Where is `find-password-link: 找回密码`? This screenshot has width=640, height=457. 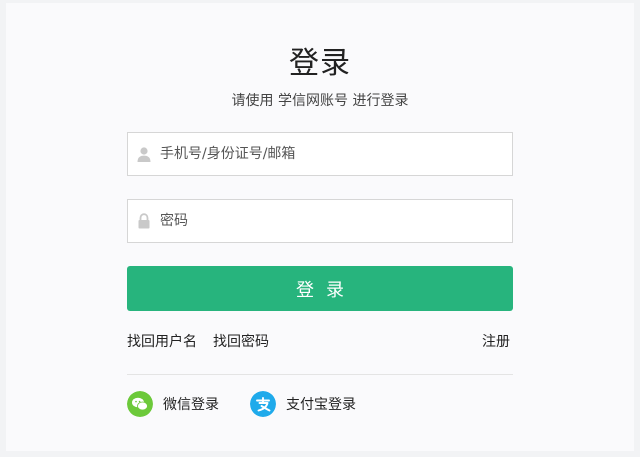 find-password-link: 找回密码 is located at coordinates (241, 341).